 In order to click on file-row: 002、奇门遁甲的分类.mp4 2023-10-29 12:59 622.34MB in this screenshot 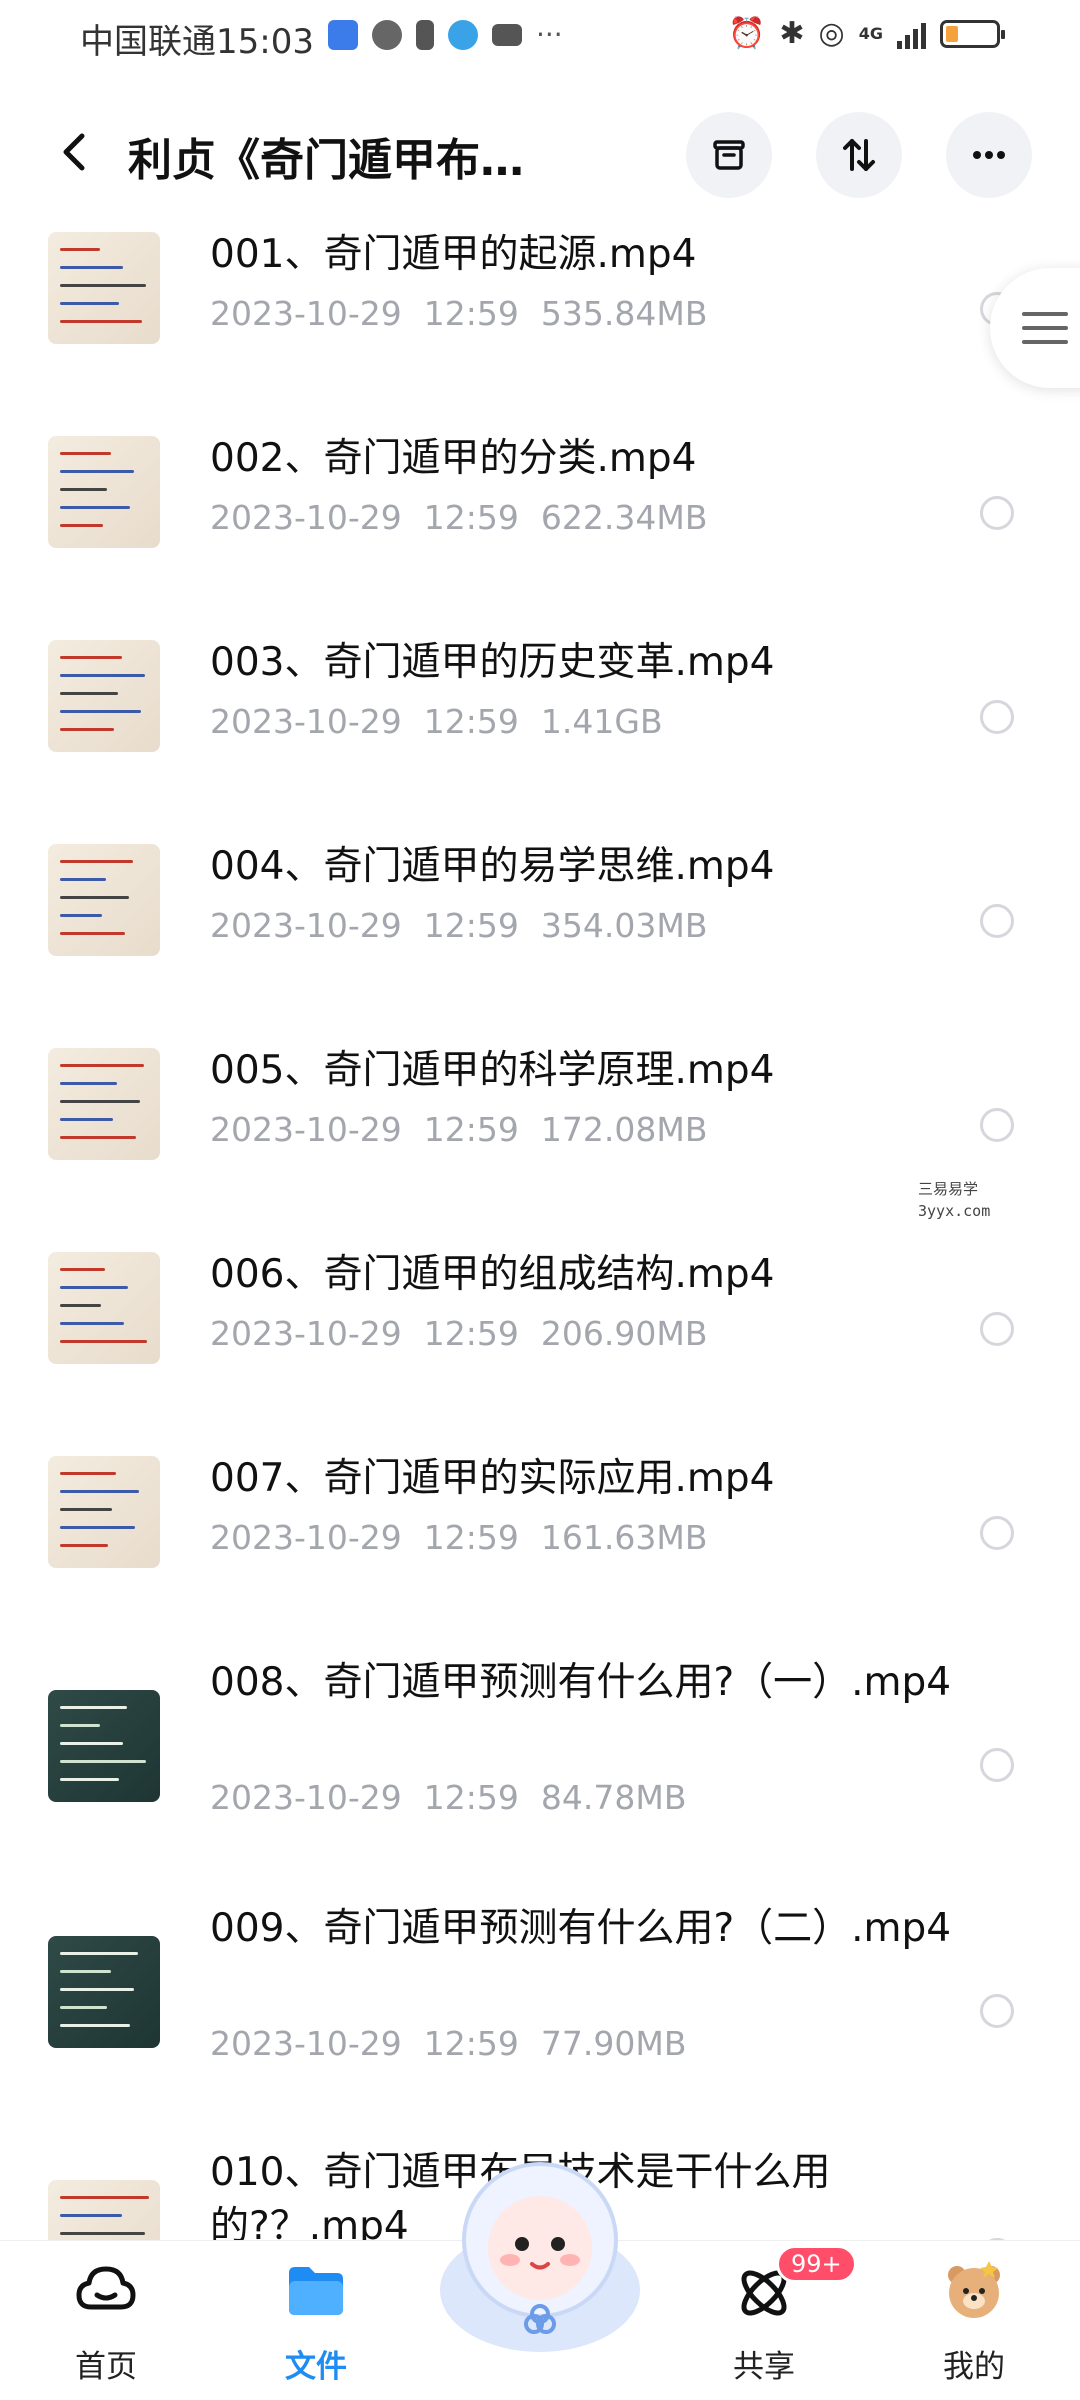, I will do `click(540, 516)`.